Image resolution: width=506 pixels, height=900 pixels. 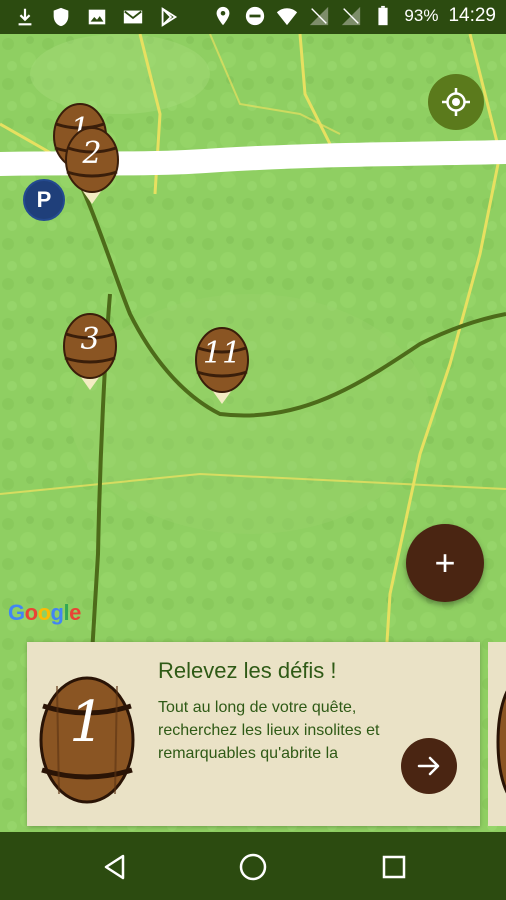 I want to click on back-button, so click(x=115, y=867).